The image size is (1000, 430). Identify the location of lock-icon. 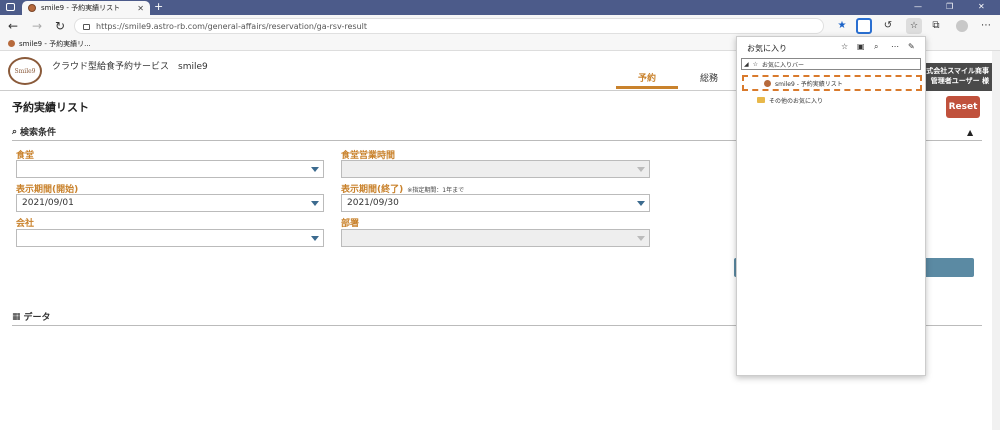
(86, 27).